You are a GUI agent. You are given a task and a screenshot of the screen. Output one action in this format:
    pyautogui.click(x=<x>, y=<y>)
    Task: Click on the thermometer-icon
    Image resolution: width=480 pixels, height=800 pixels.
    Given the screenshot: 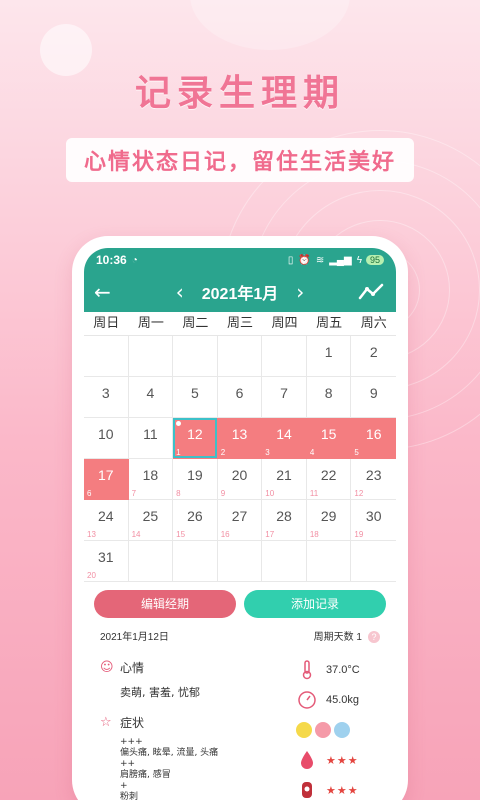 What is the action you would take?
    pyautogui.click(x=307, y=670)
    